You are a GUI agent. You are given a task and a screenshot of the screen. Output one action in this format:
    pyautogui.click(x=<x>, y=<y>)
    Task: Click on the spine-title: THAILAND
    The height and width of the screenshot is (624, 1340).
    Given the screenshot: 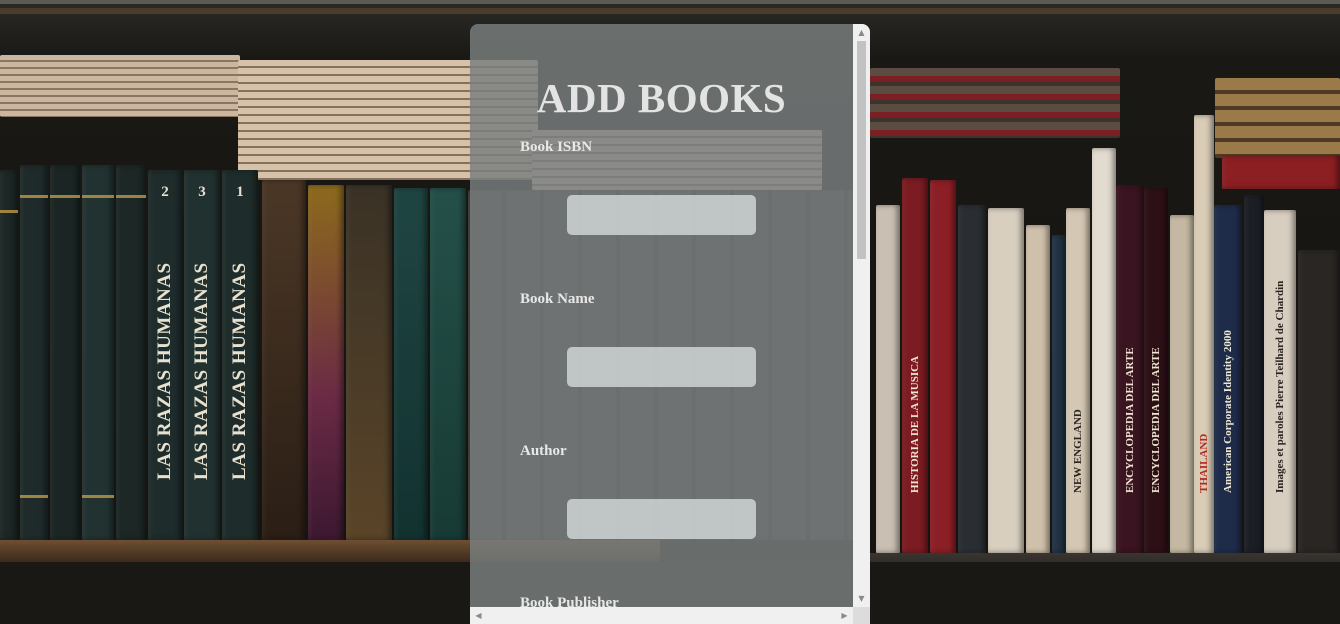 What is the action you would take?
    pyautogui.click(x=1204, y=463)
    